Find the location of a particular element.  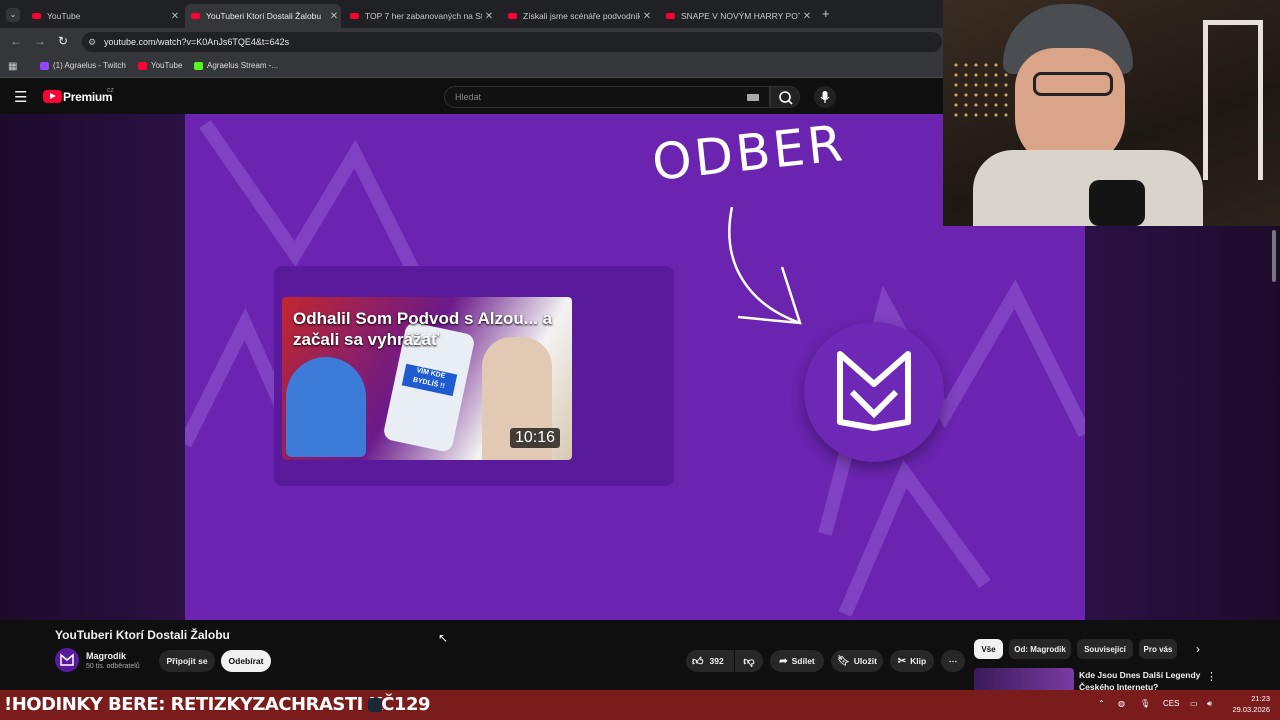

page-scrollbar is located at coordinates (1274, 256).